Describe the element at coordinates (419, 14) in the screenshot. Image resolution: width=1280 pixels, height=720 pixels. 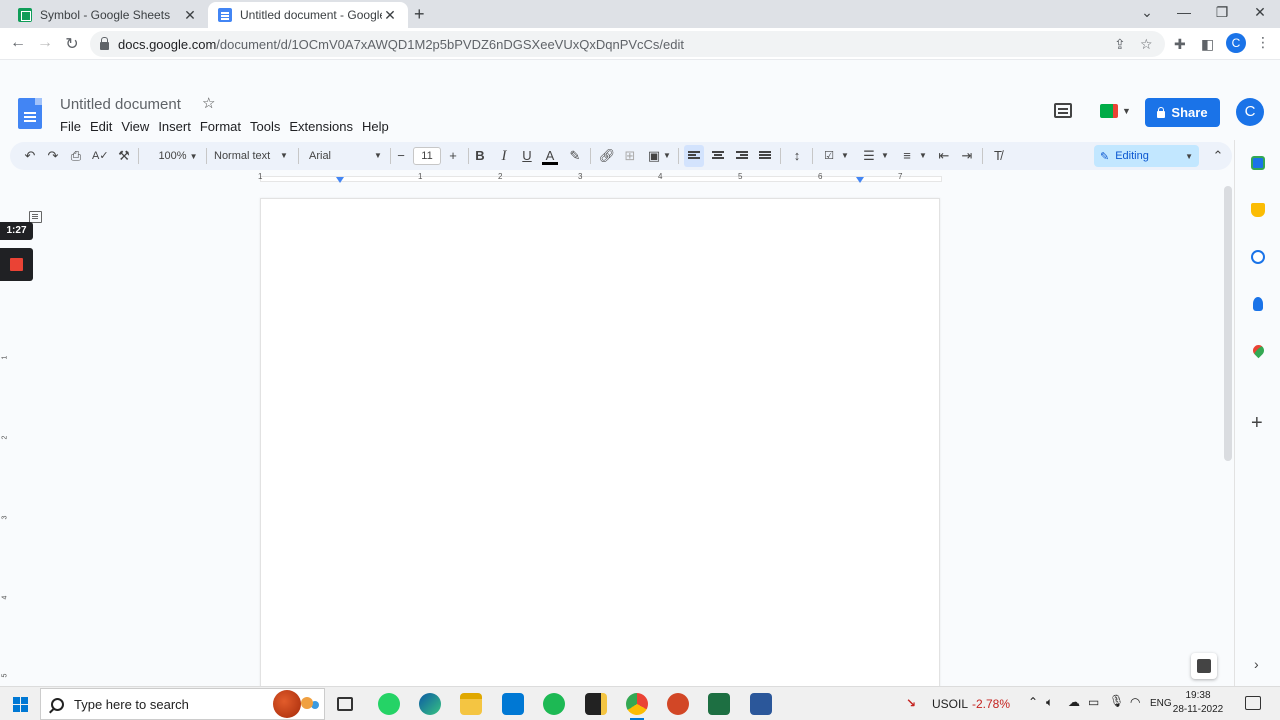
I see `new-tab-icon: +` at that location.